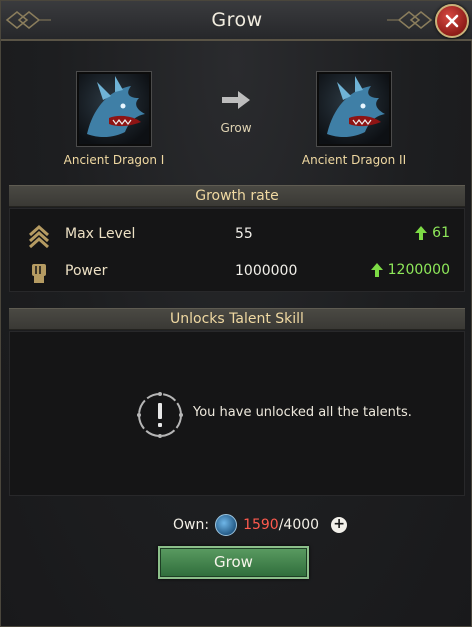 Image resolution: width=472 pixels, height=627 pixels. I want to click on own-count: 1590, so click(261, 525).